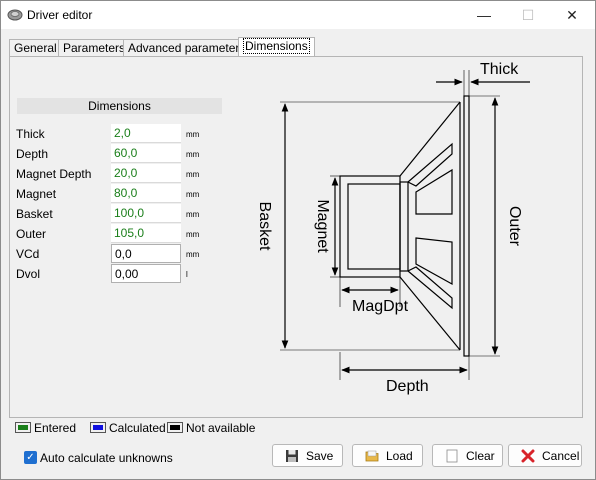 The width and height of the screenshot is (596, 480). Describe the element at coordinates (146, 233) in the screenshot. I see `outer-field: 105,0` at that location.